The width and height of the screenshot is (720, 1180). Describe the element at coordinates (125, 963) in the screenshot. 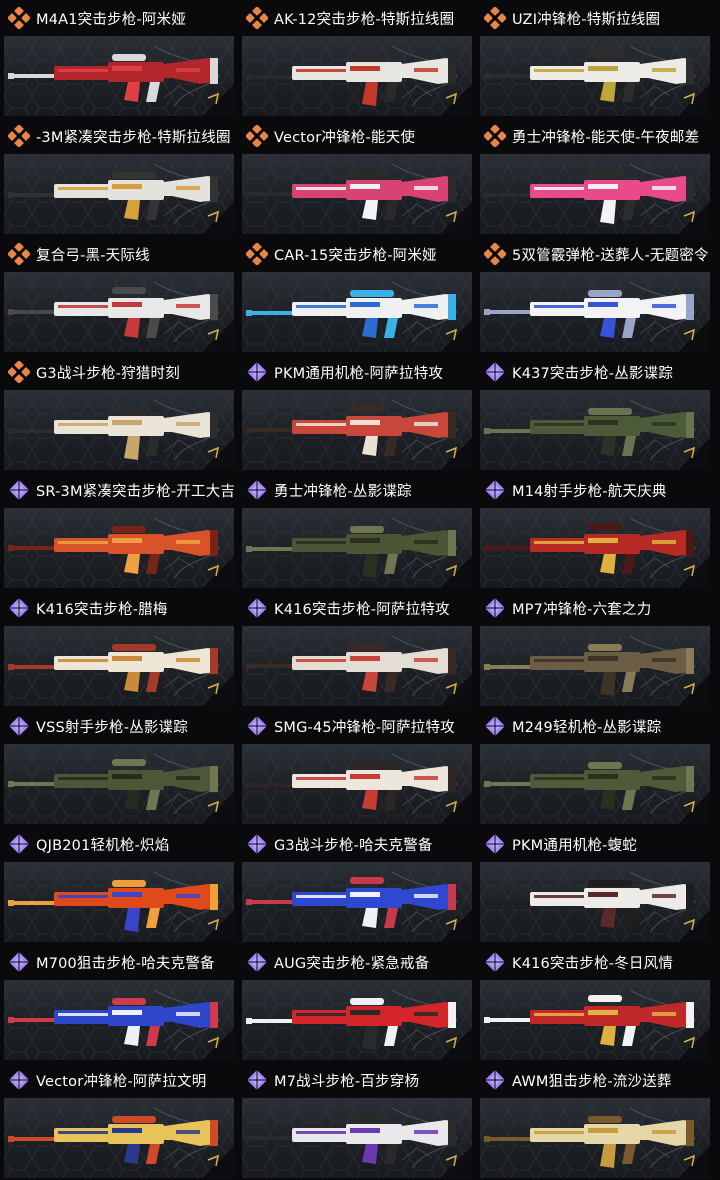

I see `weapon-name: M700狙击步枪-哈夫克警备` at that location.